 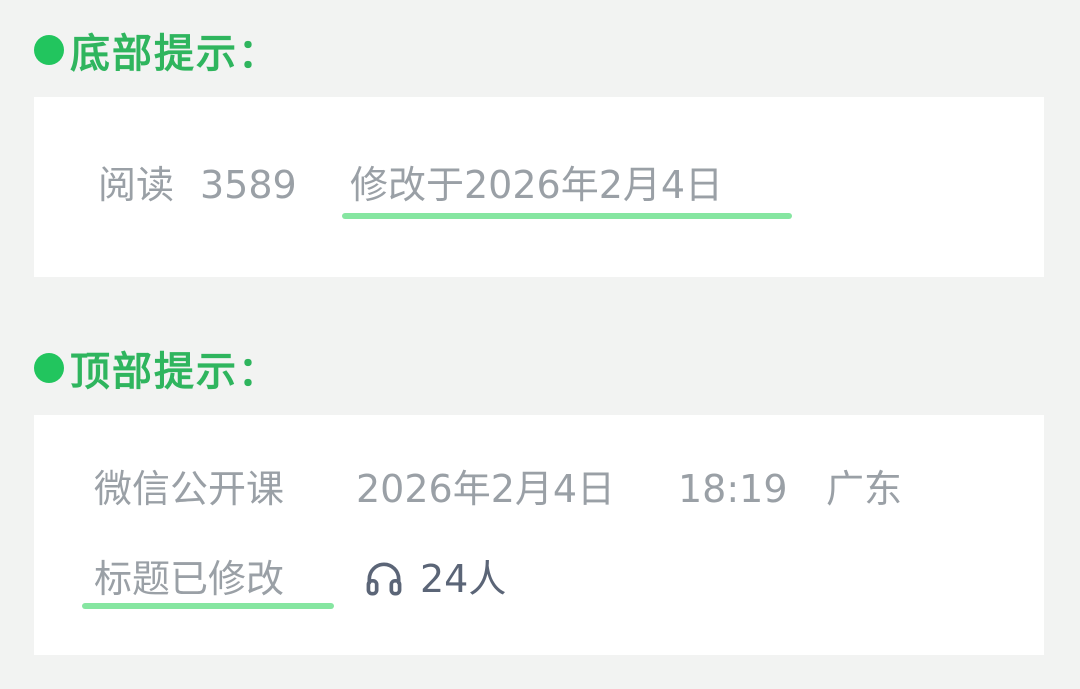 I want to click on account-name: 微信公开课, so click(x=189, y=489).